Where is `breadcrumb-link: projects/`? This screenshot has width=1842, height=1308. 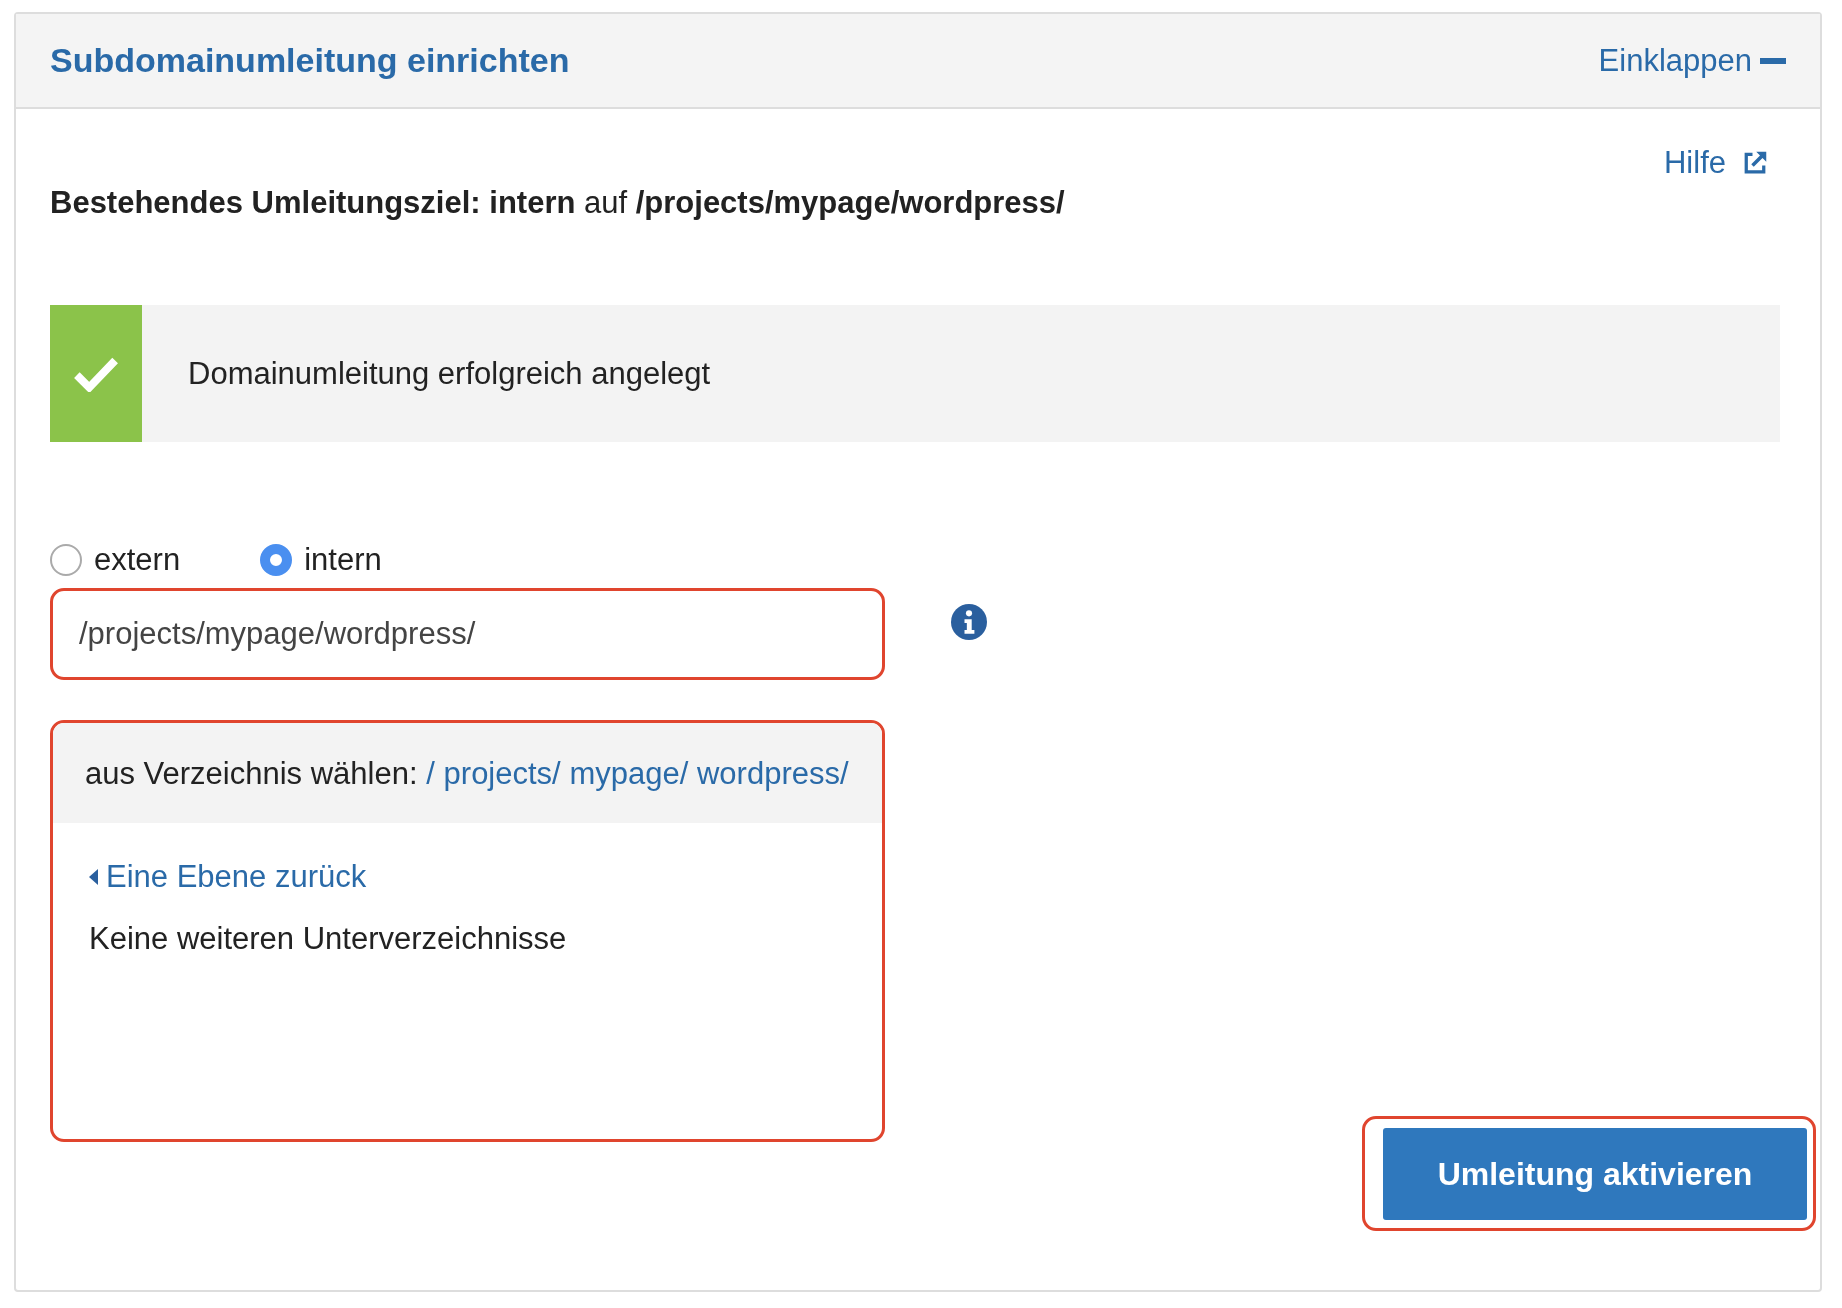 breadcrumb-link: projects/ is located at coordinates (502, 773).